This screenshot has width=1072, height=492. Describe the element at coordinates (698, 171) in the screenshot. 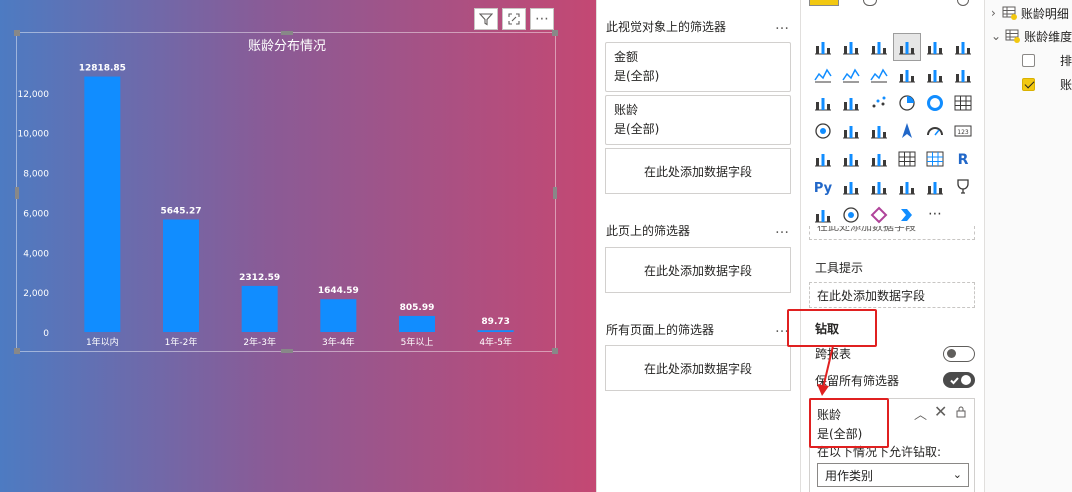

I see `add-visual-filter-well: 在此处添加数据字段` at that location.